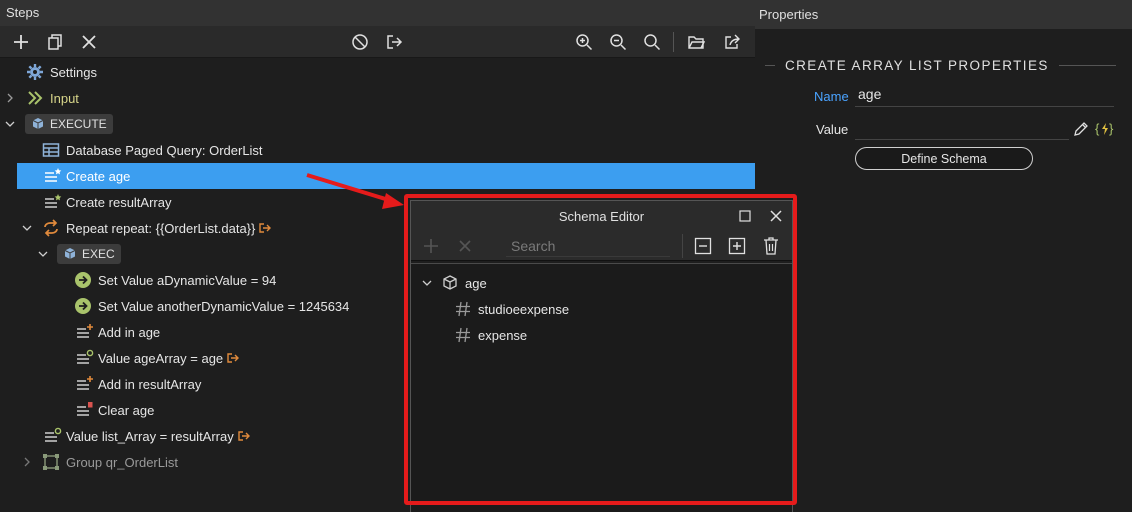 The height and width of the screenshot is (512, 1132). What do you see at coordinates (187, 280) in the screenshot?
I see `tree-item-label: Set Value aDynamicValue = 94` at bounding box center [187, 280].